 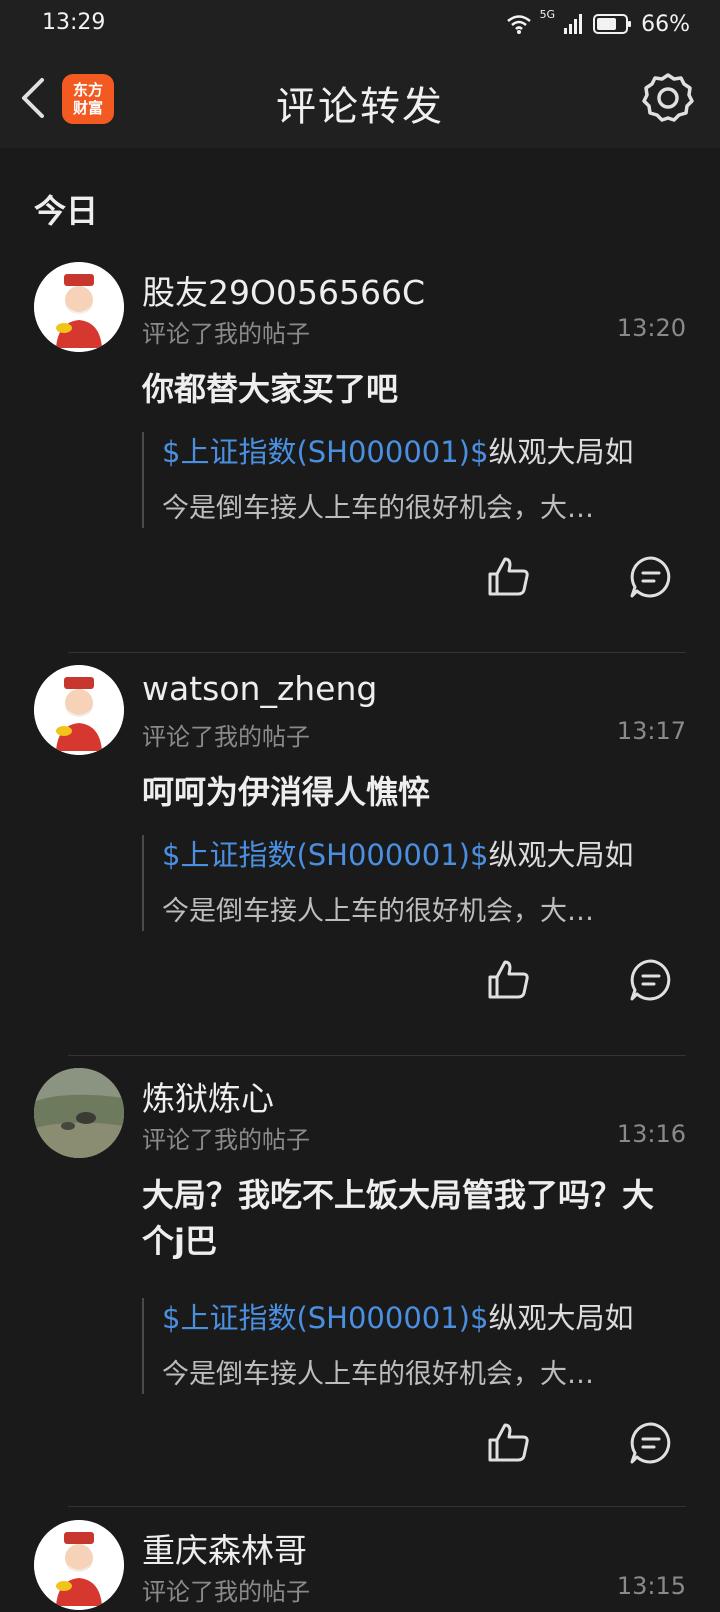 I want to click on header: 东方 财富 评论转发, so click(x=360, y=98).